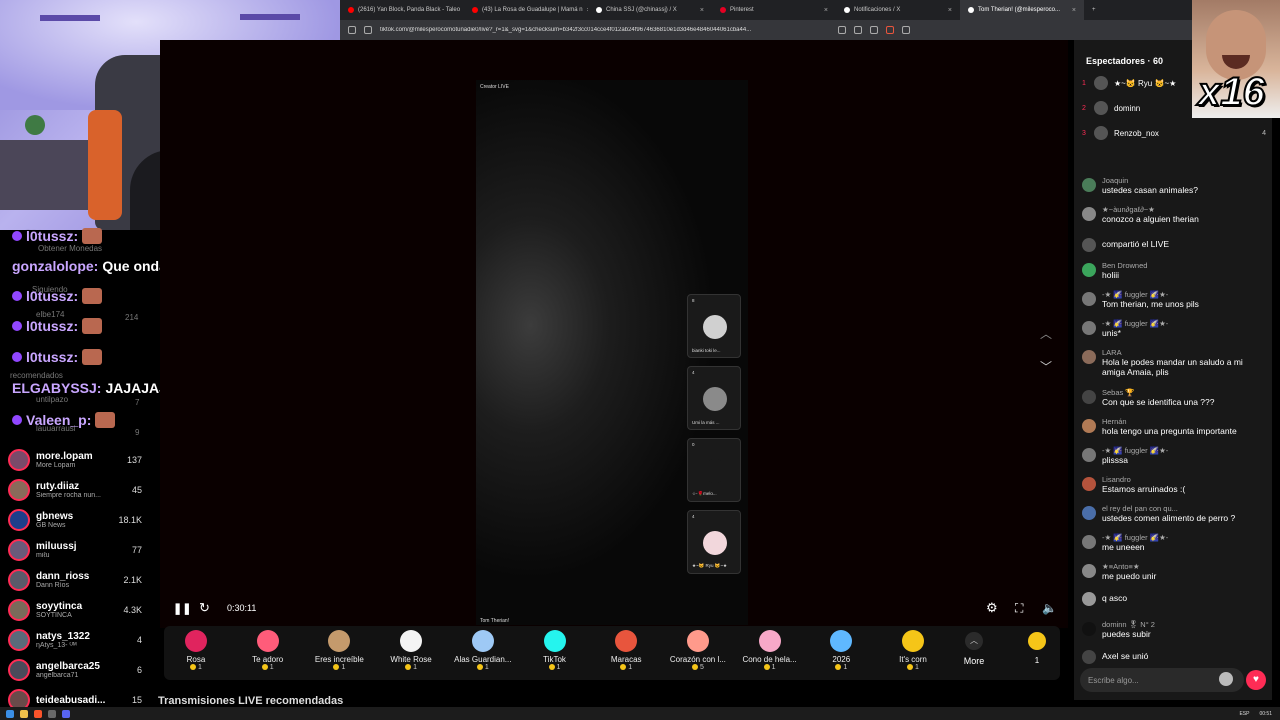  I want to click on star-icon, so click(874, 30).